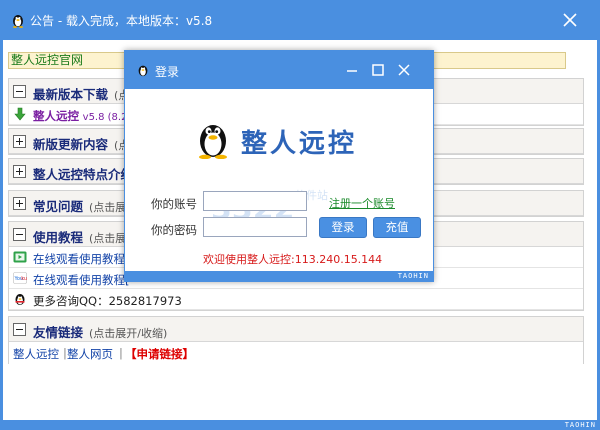 The width and height of the screenshot is (600, 430). What do you see at coordinates (279, 276) in the screenshot?
I see `login-bottombar: TAOHIN` at bounding box center [279, 276].